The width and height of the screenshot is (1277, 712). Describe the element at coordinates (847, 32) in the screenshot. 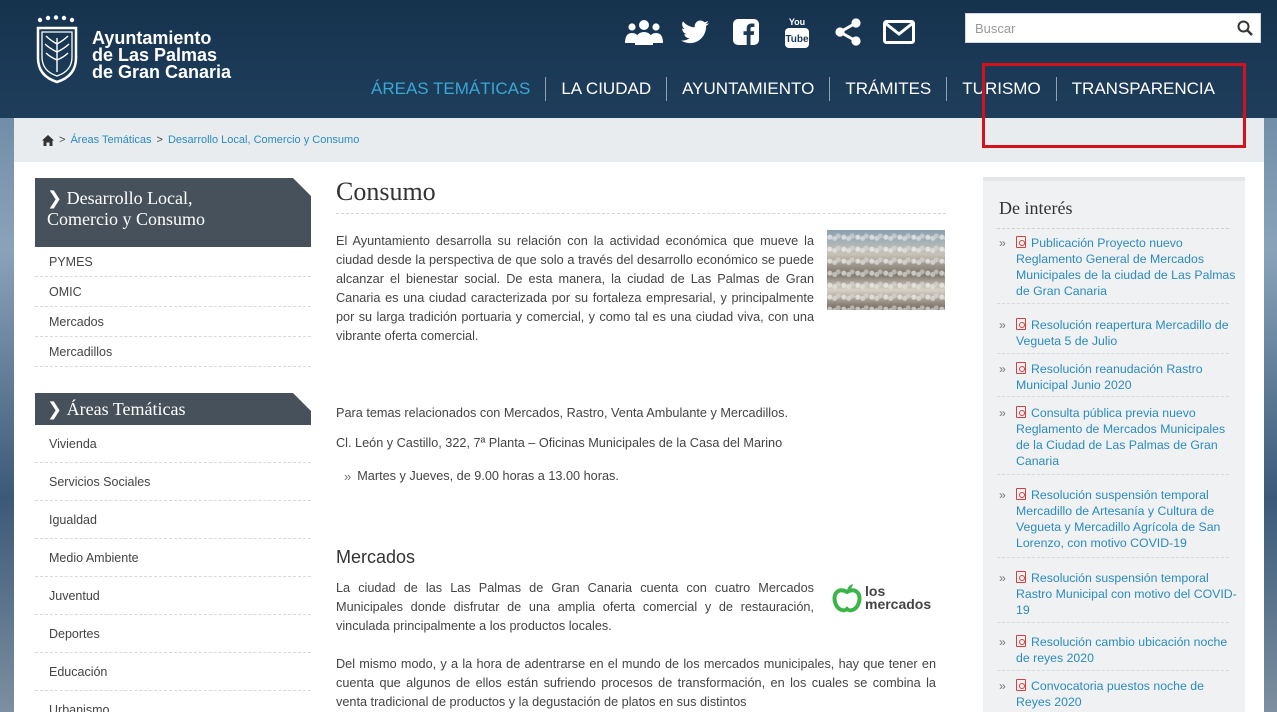

I see `share-icon` at that location.